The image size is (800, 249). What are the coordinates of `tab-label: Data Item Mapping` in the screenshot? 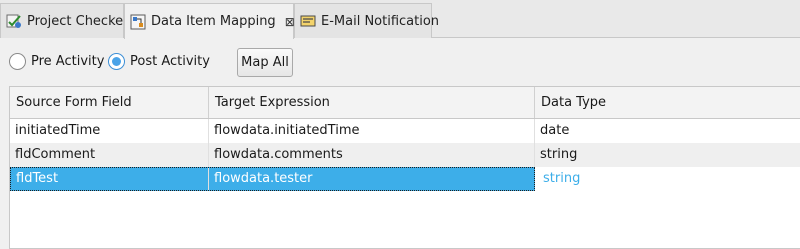 It's located at (213, 21).